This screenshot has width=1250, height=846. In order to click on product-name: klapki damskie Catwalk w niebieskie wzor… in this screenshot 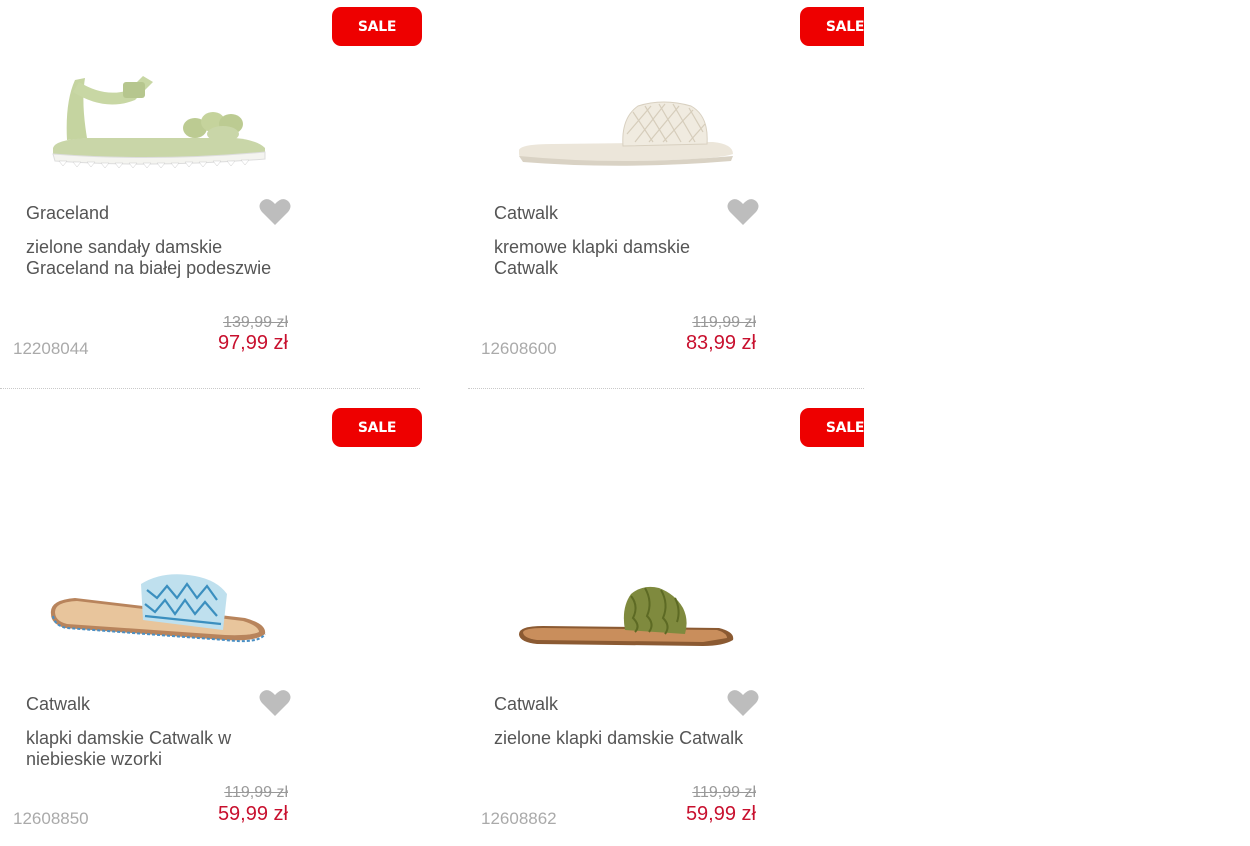, I will do `click(156, 749)`.